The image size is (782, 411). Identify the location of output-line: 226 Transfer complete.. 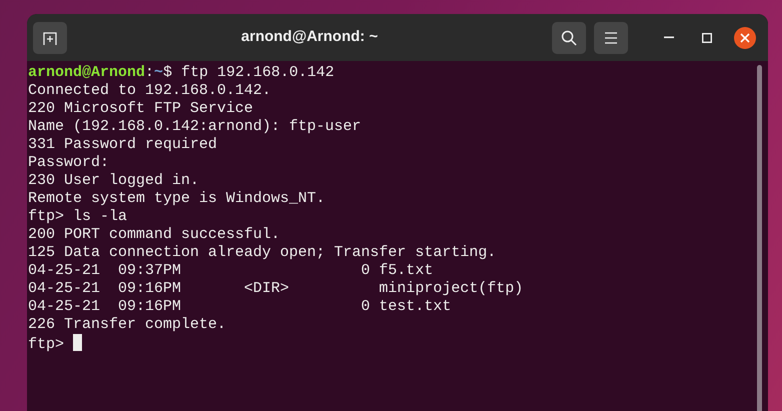
(128, 325).